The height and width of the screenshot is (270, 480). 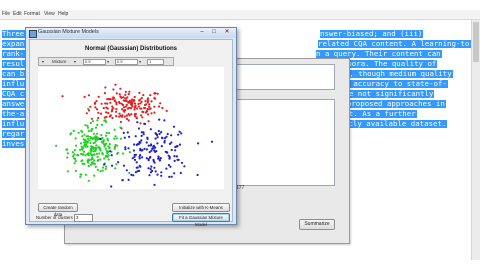 What do you see at coordinates (227, 32) in the screenshot?
I see `close-button: ✕` at bounding box center [227, 32].